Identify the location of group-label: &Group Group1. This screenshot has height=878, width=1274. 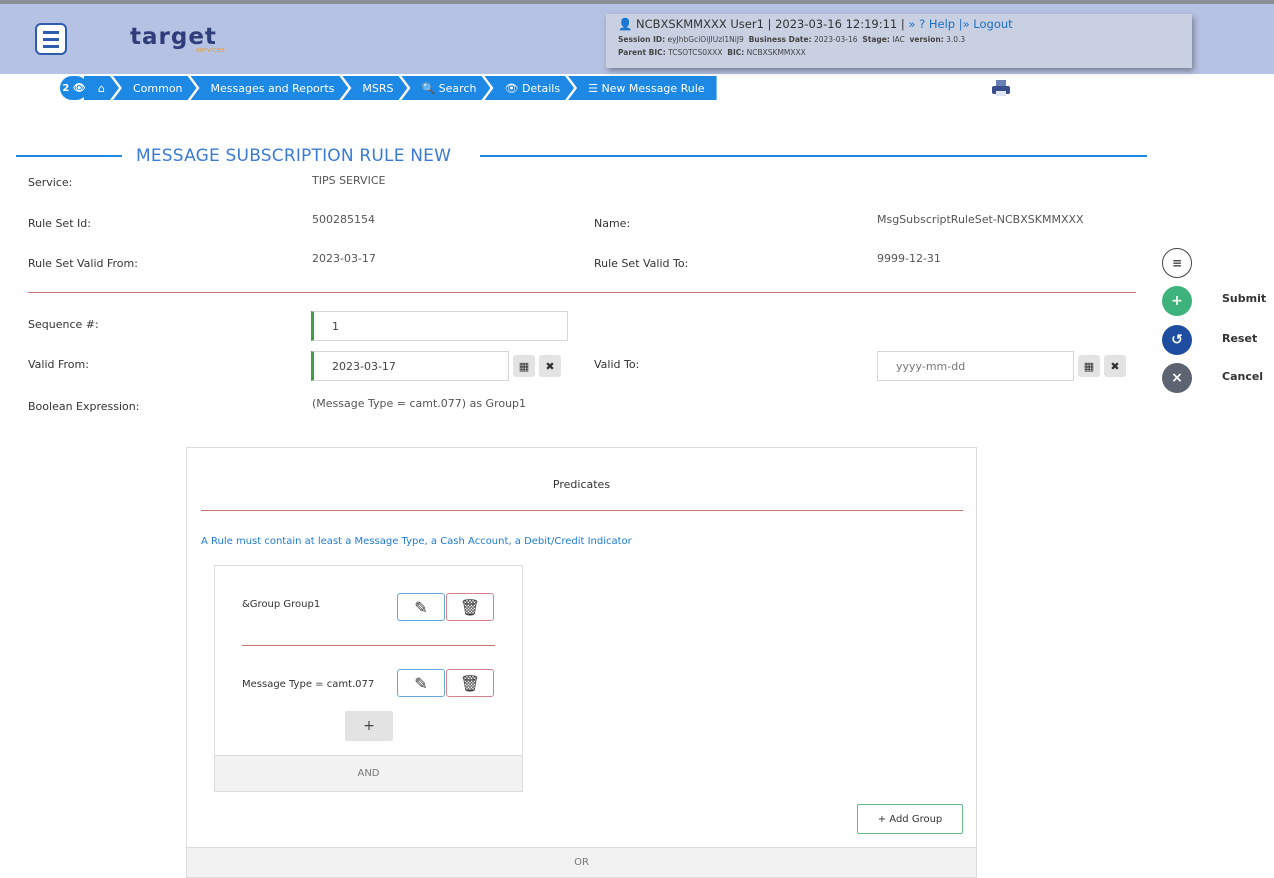
(281, 604).